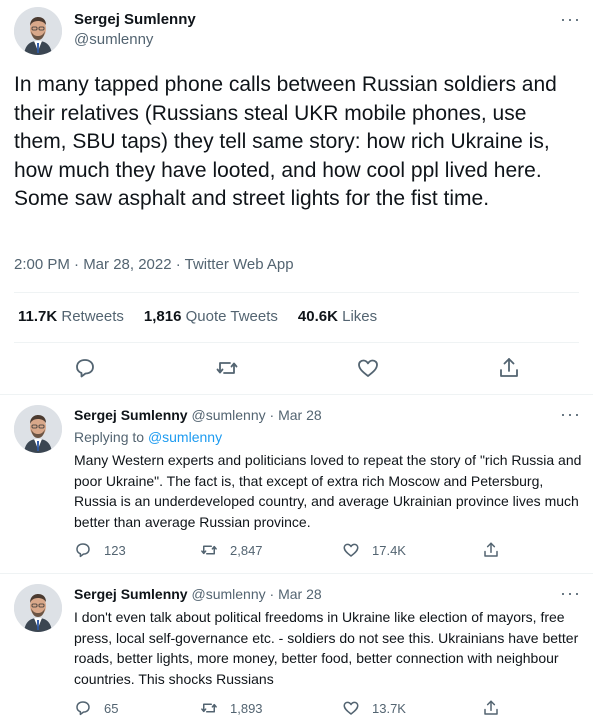 The image size is (593, 725). I want to click on likes-stat: 40.6K Likes, so click(337, 316).